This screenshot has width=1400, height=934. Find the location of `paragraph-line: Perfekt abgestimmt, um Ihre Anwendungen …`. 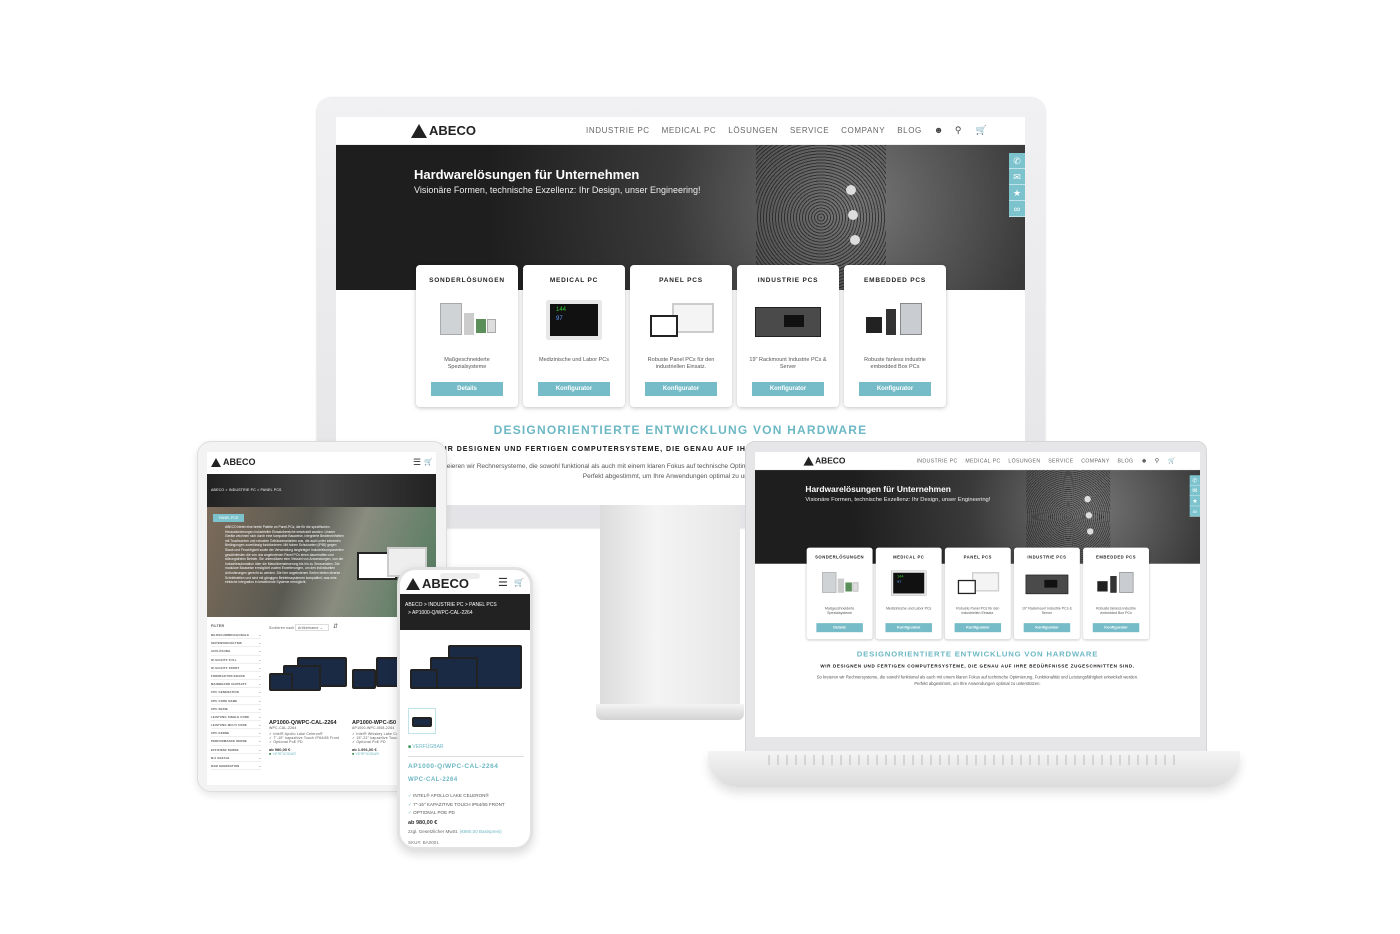

paragraph-line: Perfekt abgestimmt, um Ihre Anwendungen … is located at coordinates (977, 684).